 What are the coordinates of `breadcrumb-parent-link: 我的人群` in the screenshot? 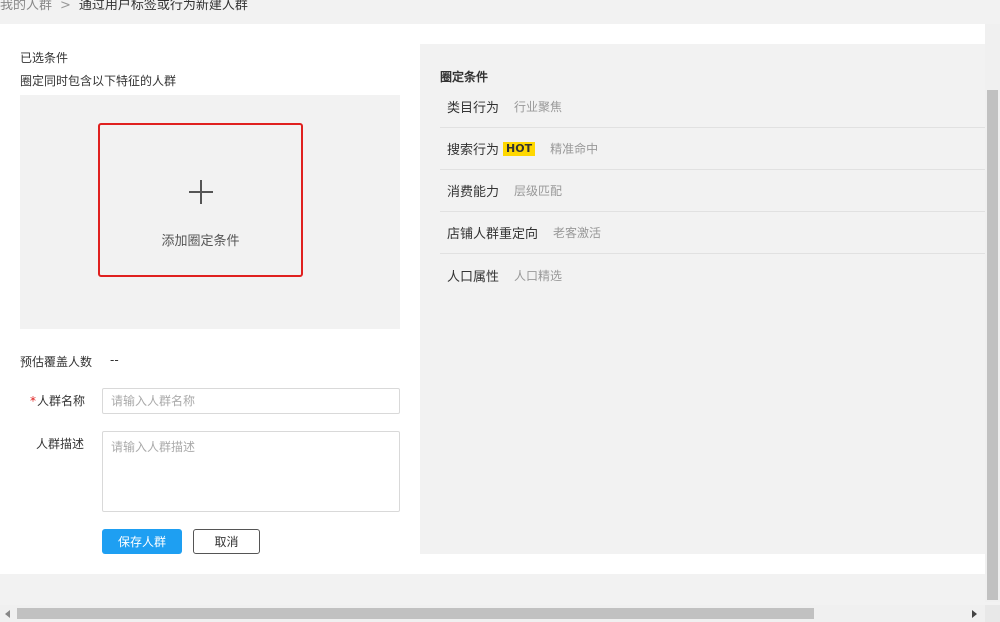 It's located at (26, 6).